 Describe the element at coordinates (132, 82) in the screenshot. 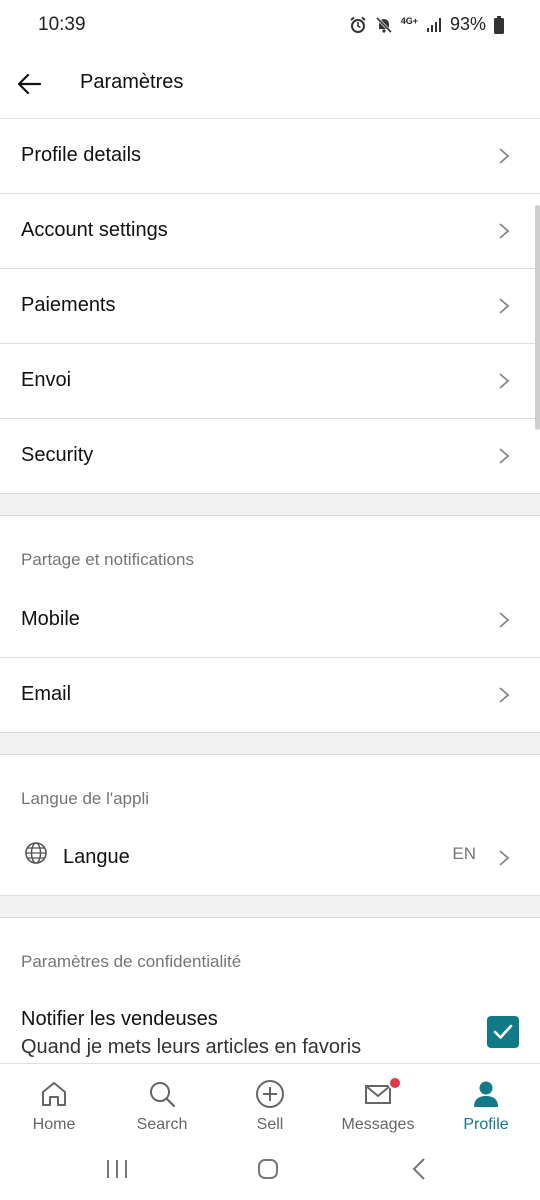

I see `page-title: Paramètres` at that location.